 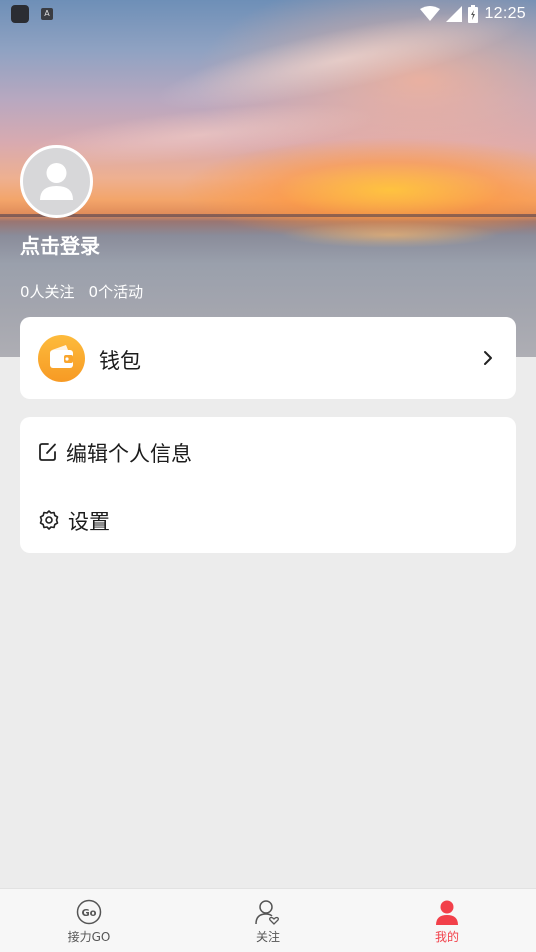 What do you see at coordinates (116, 291) in the screenshot?
I see `activity-count: 0个活动` at bounding box center [116, 291].